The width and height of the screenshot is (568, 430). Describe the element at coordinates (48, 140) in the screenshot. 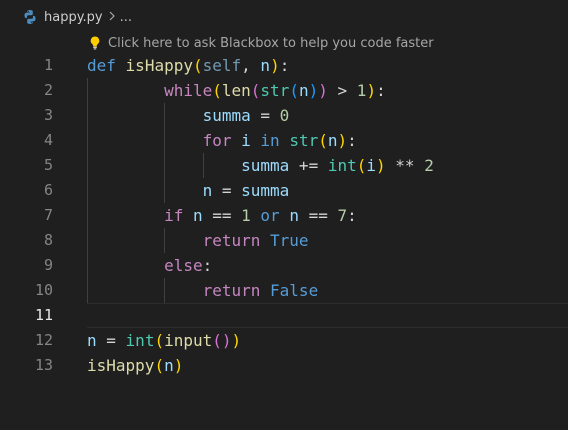

I see `line-number: 4` at that location.